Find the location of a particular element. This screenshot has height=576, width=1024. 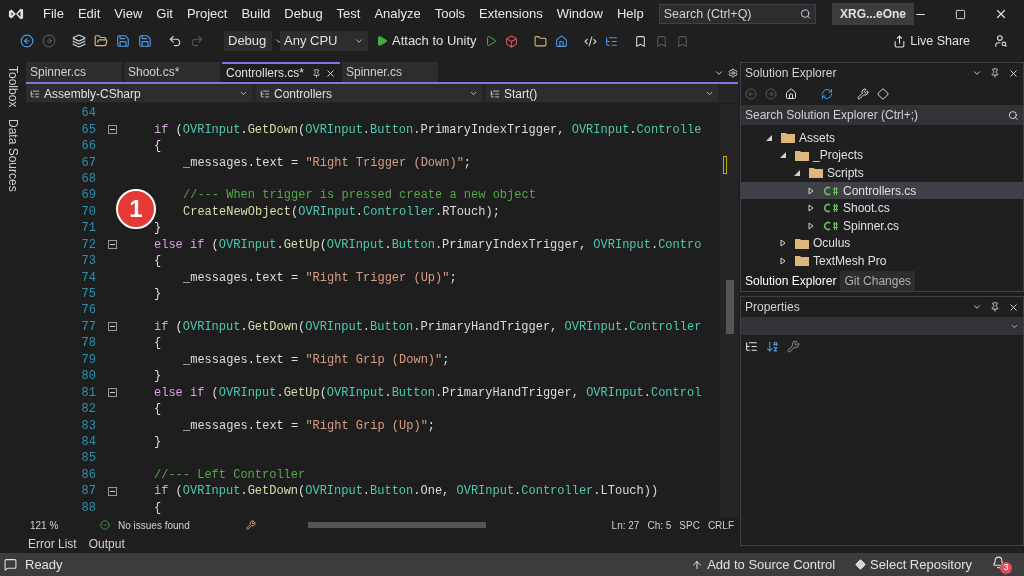

tree-item-label: Scripts is located at coordinates (845, 173).